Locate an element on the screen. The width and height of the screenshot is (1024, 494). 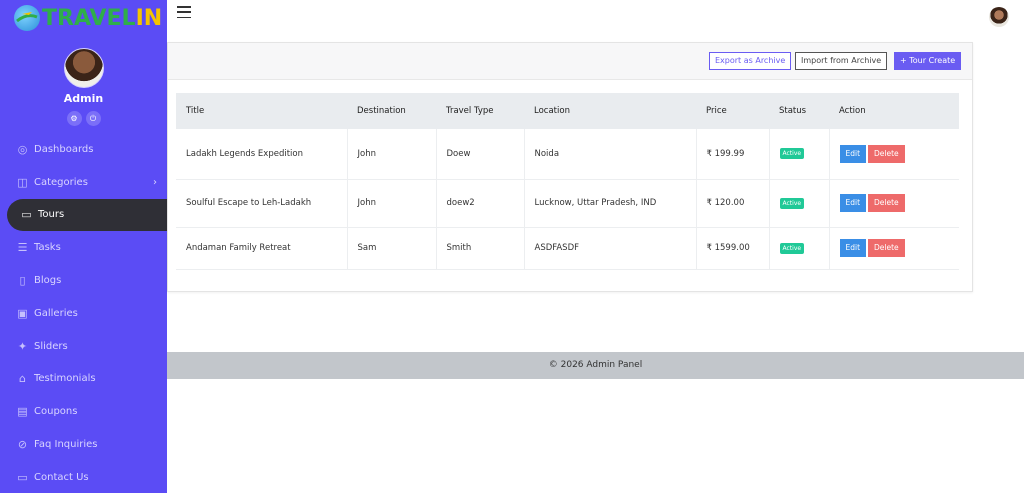
categories-icon: ◫ is located at coordinates (22, 182).